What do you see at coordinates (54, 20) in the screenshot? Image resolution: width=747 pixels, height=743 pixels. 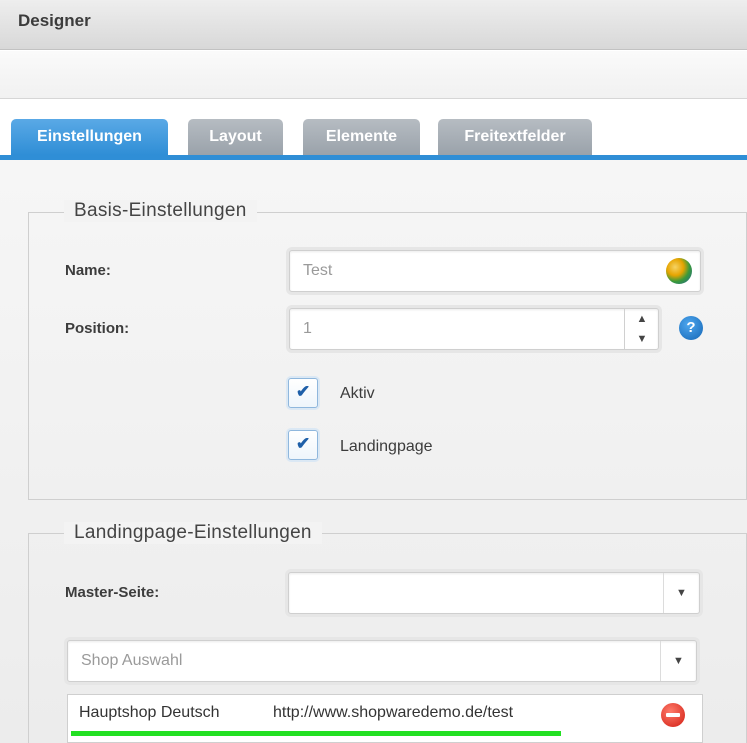 I see `window-title: Designer` at bounding box center [54, 20].